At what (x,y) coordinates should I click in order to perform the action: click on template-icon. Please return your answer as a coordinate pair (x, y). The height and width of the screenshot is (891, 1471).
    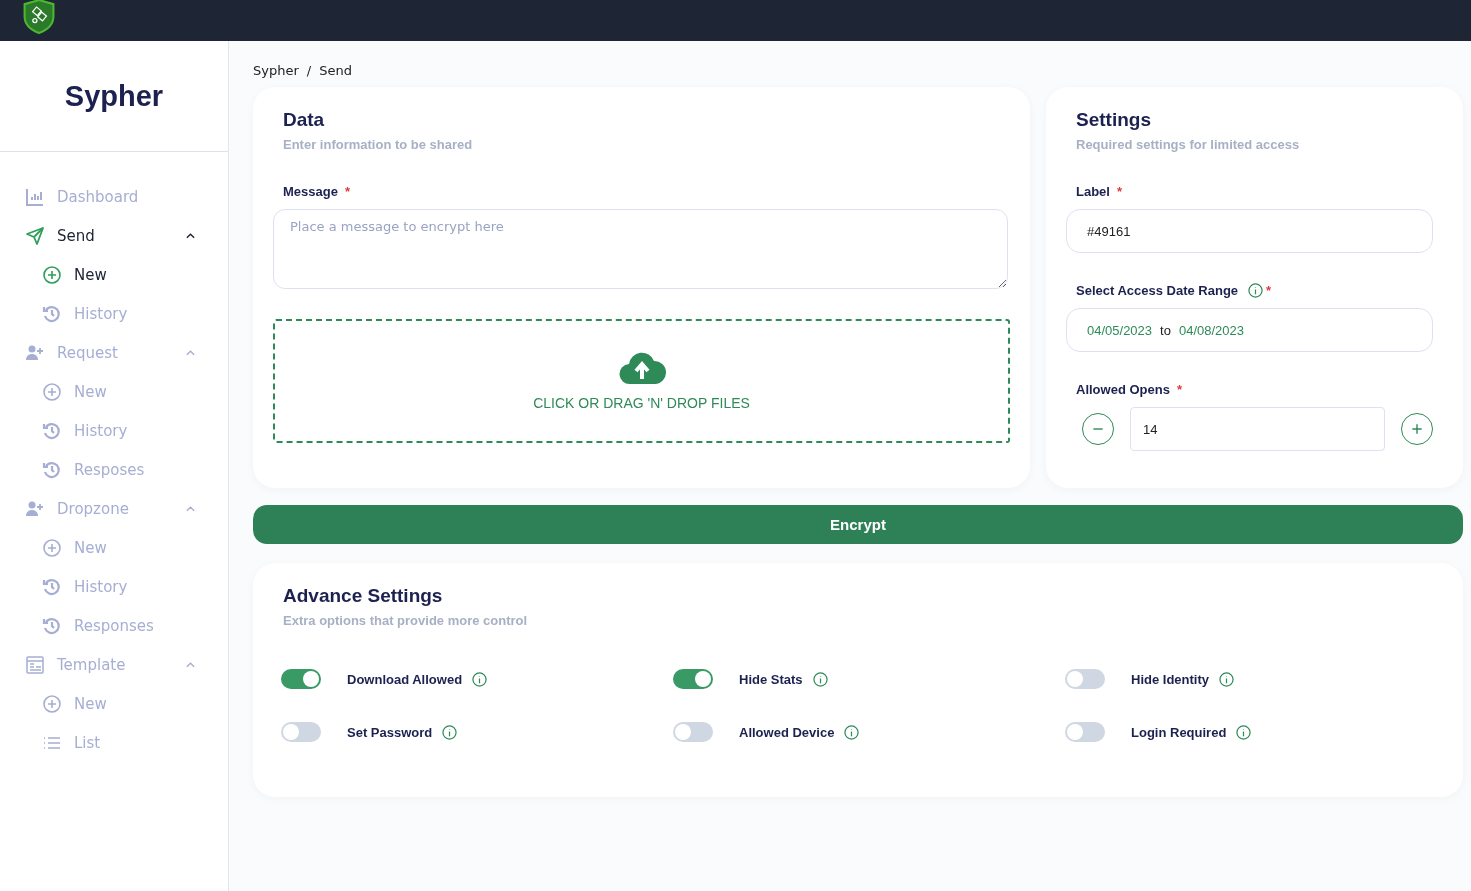
    Looking at the image, I should click on (35, 664).